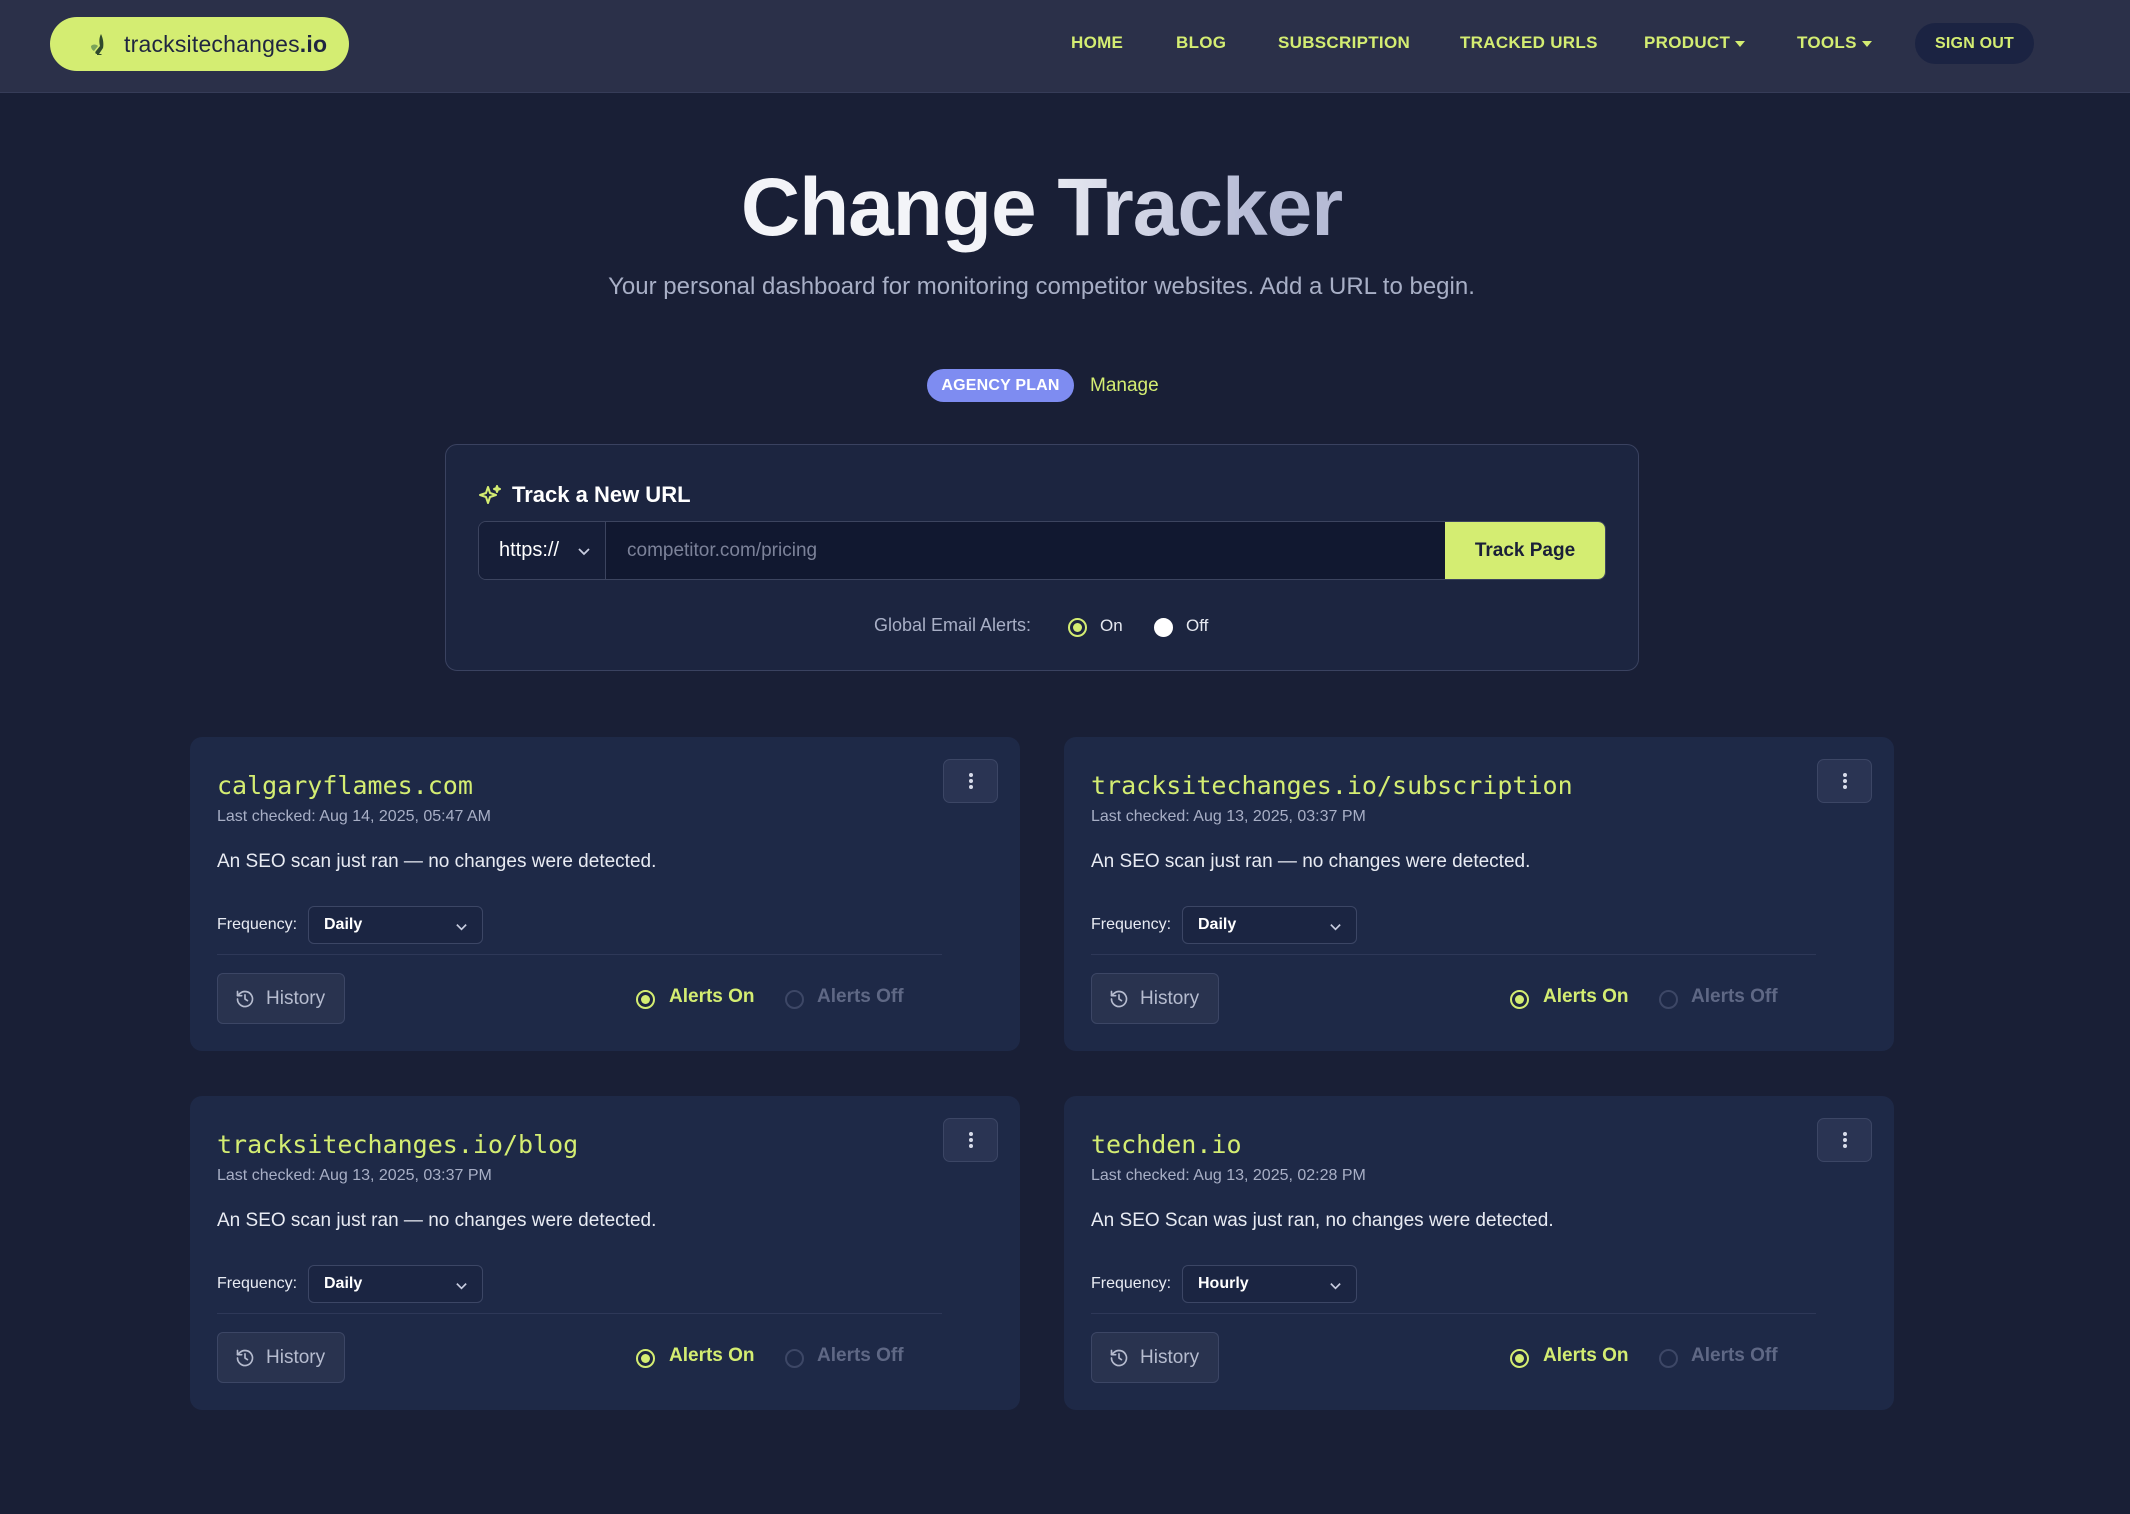 Image resolution: width=2130 pixels, height=1514 pixels. I want to click on brand-logo: tracksitechanges.io, so click(199, 44).